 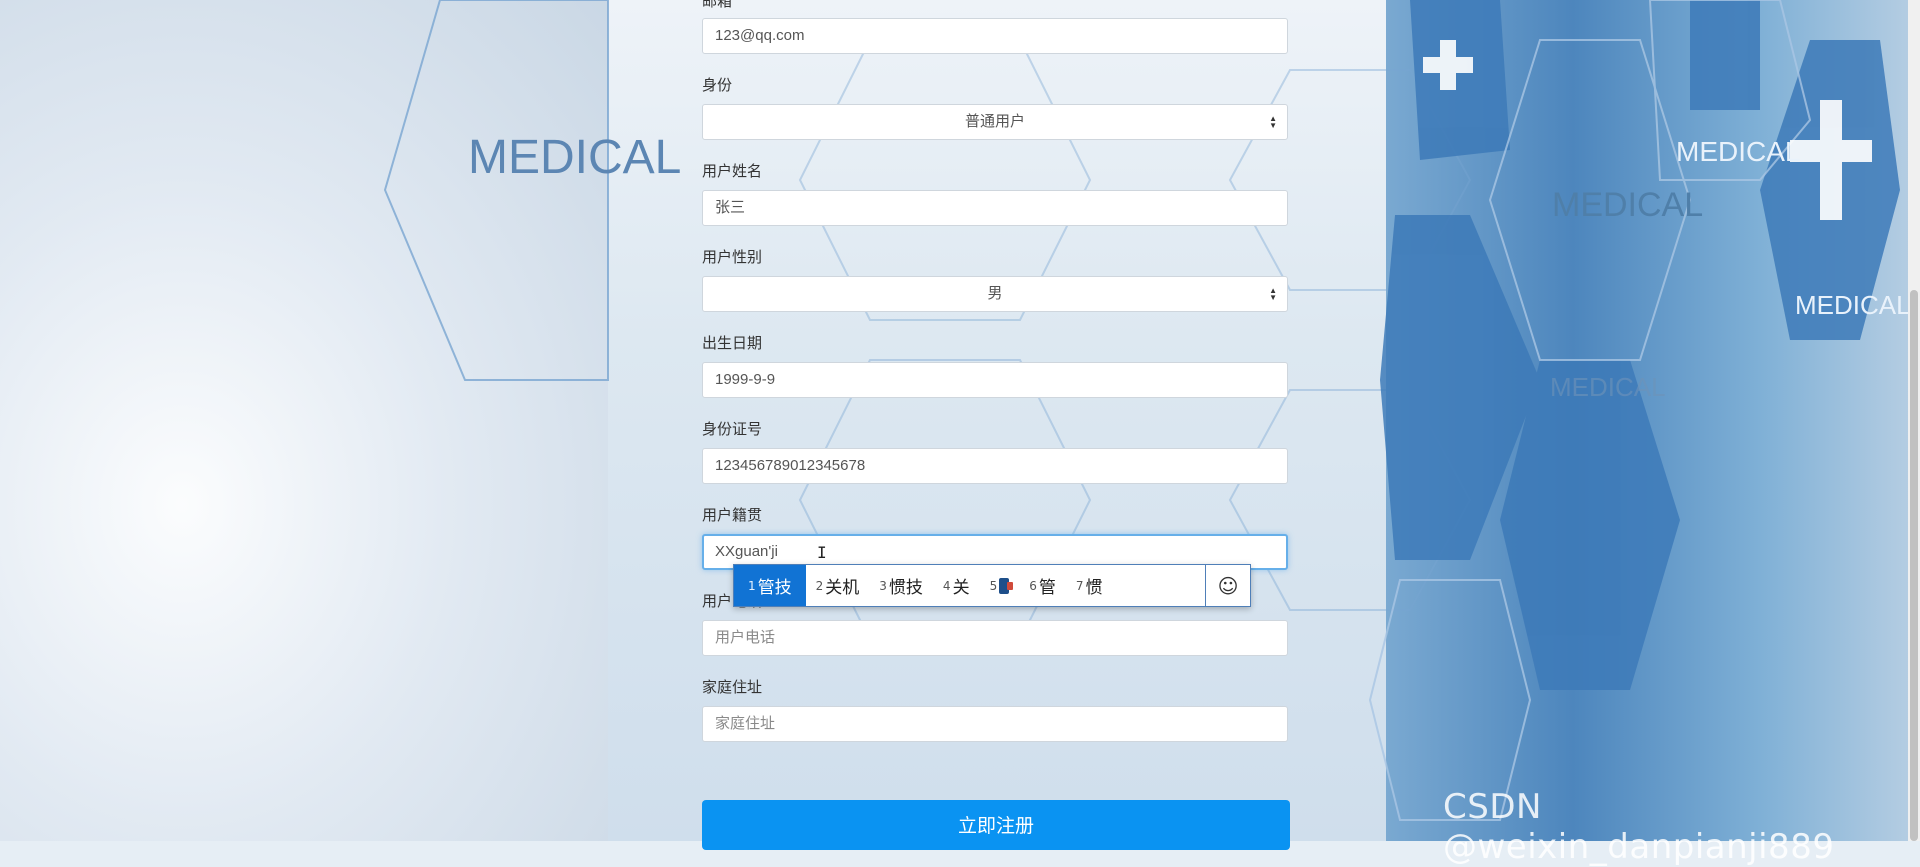 What do you see at coordinates (732, 171) in the screenshot?
I see `name-label: 用户姓名` at bounding box center [732, 171].